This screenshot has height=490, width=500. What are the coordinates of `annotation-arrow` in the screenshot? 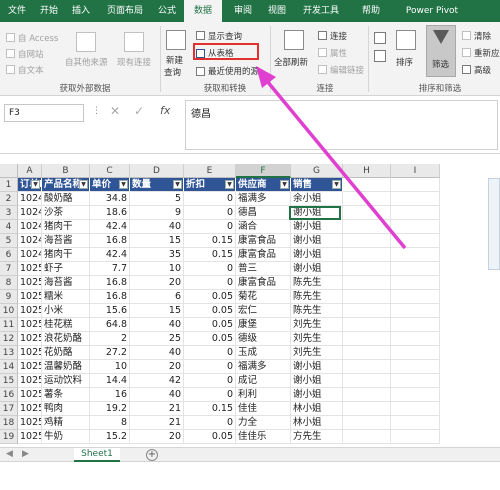 It's located at (331, 158).